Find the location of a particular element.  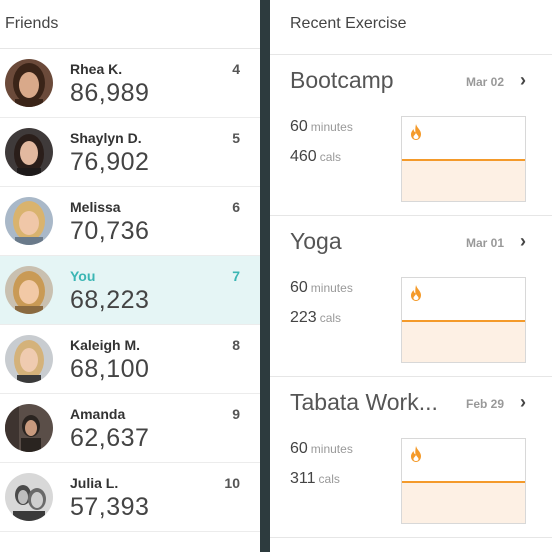

friend-name: Amanda is located at coordinates (98, 414).